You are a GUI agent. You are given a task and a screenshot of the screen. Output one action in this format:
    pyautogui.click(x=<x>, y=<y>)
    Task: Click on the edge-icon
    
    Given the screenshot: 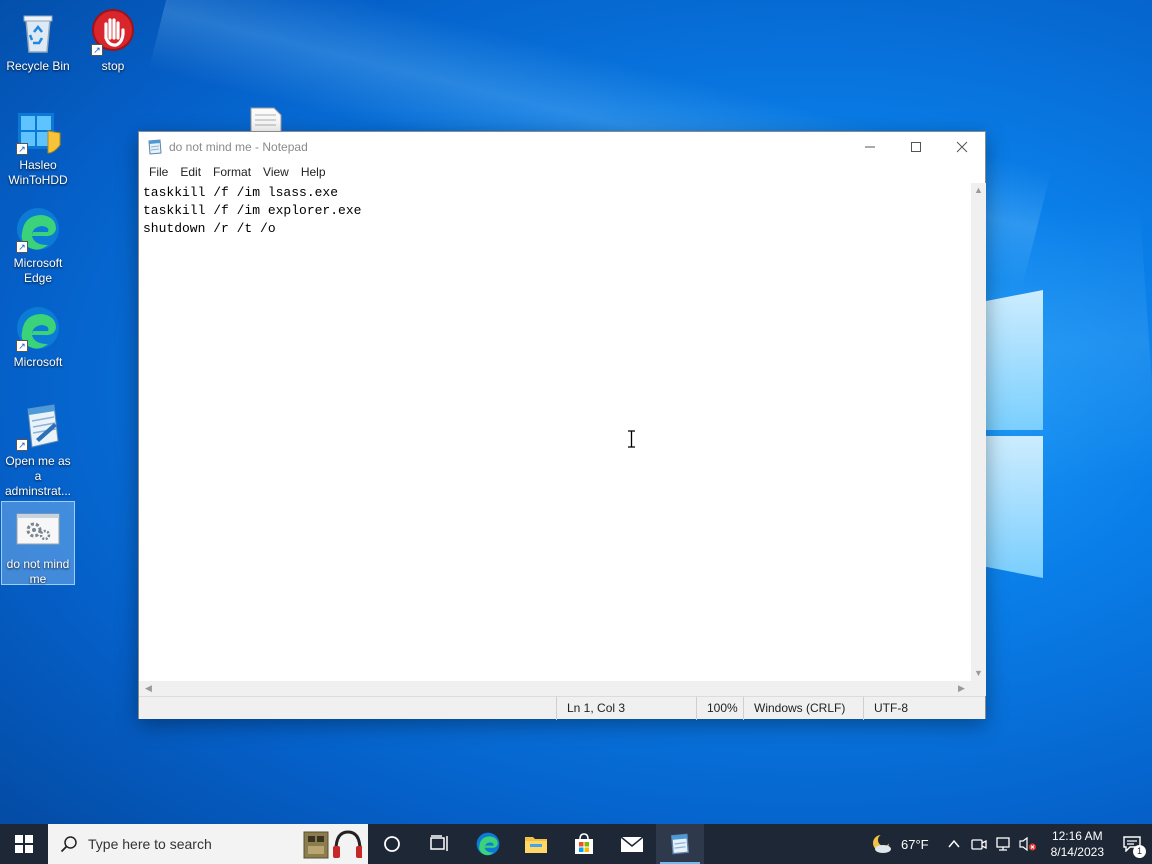 What is the action you would take?
    pyautogui.click(x=488, y=844)
    